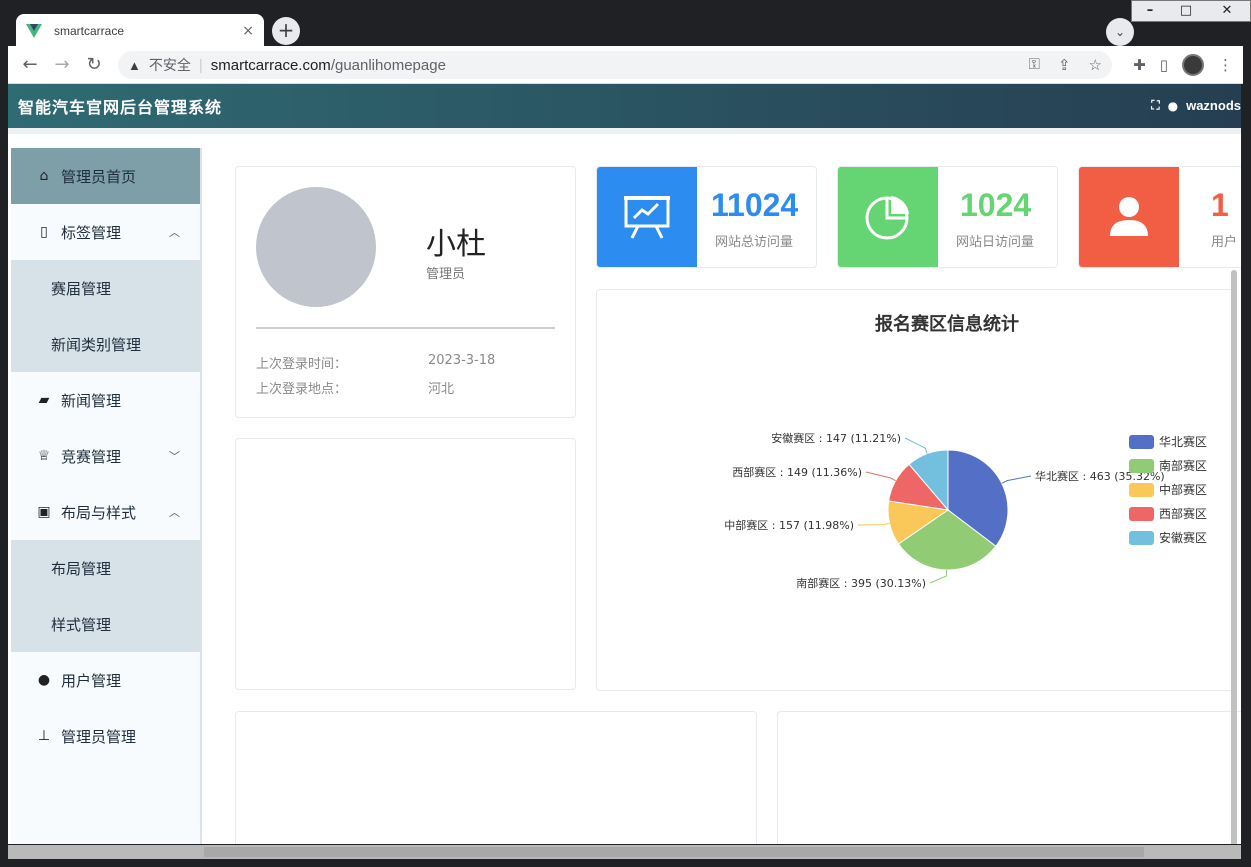 Image resolution: width=1251 pixels, height=867 pixels. What do you see at coordinates (174, 456) in the screenshot?
I see `chevron-down-icon: ﹀` at bounding box center [174, 456].